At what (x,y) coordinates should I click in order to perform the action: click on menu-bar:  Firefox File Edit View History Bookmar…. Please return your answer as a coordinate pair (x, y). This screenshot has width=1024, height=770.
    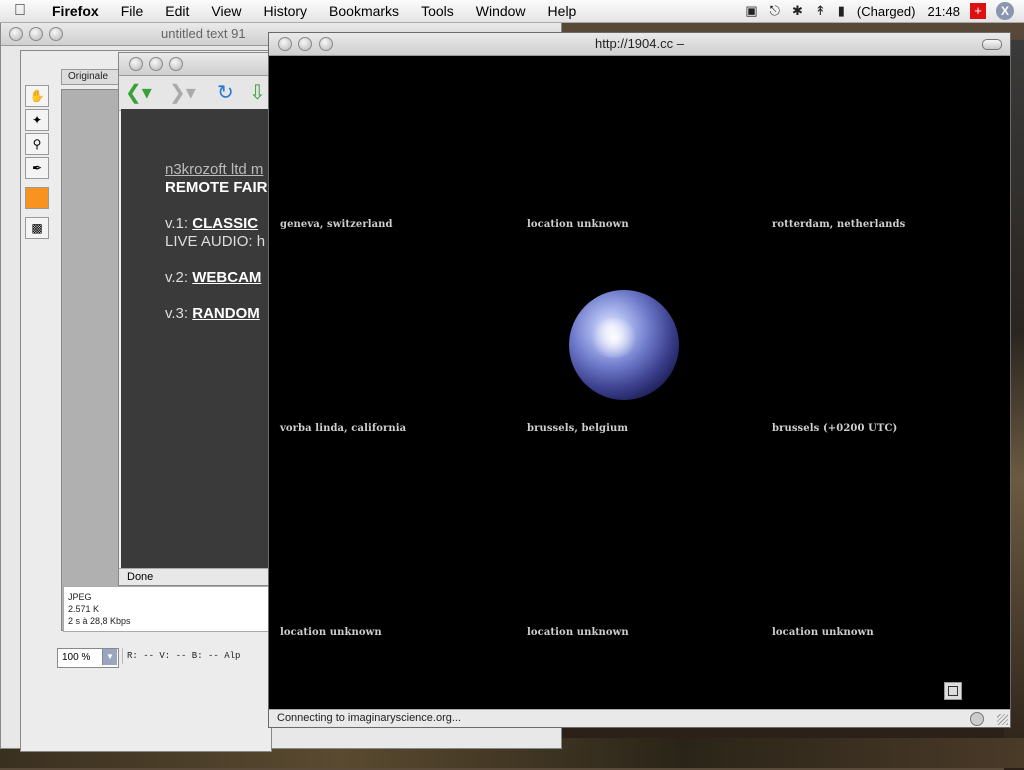
    Looking at the image, I should click on (512, 11).